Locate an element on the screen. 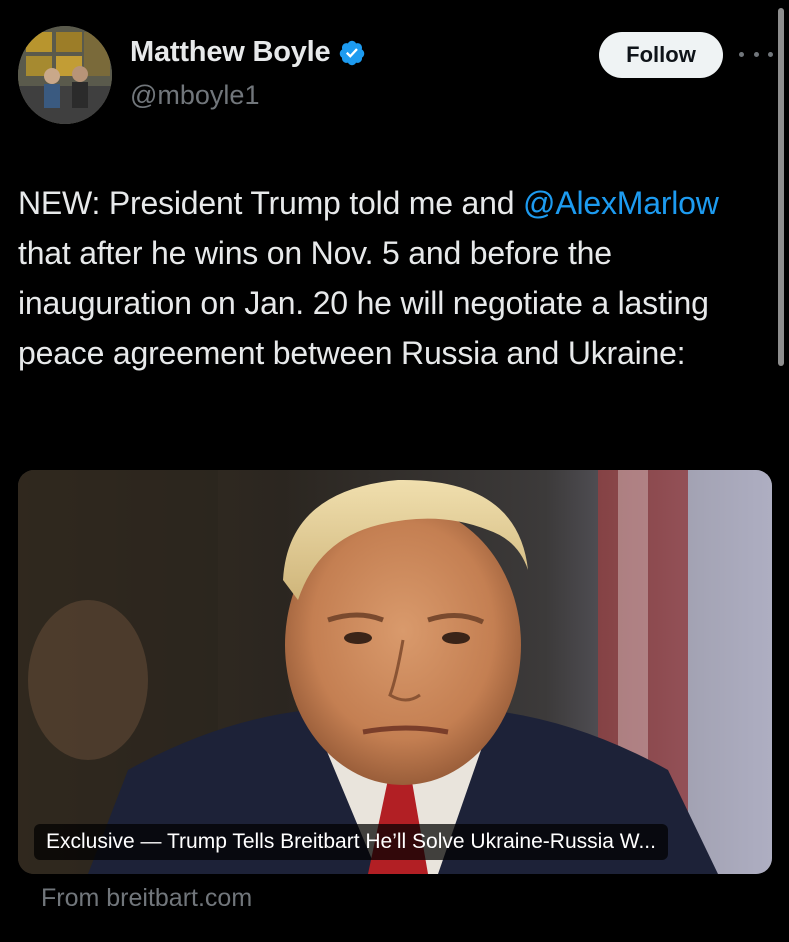 Image resolution: width=789 pixels, height=942 pixels. avatar-photo is located at coordinates (65, 75).